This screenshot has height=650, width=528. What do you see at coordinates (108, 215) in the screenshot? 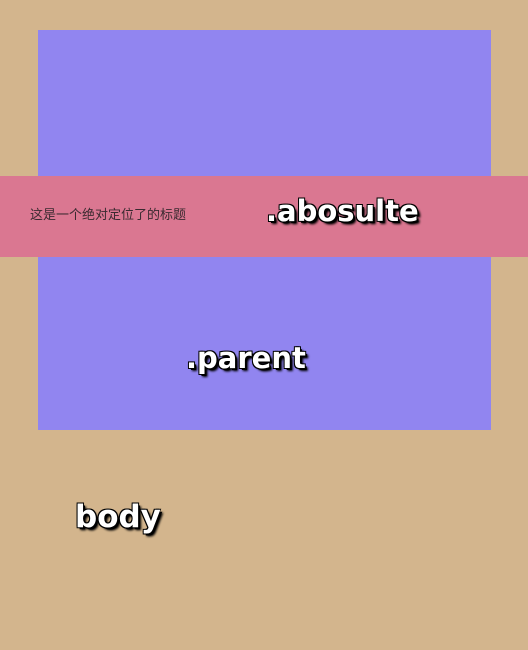
I see `absolute-title-text: 这是一个绝对定位了的标题` at bounding box center [108, 215].